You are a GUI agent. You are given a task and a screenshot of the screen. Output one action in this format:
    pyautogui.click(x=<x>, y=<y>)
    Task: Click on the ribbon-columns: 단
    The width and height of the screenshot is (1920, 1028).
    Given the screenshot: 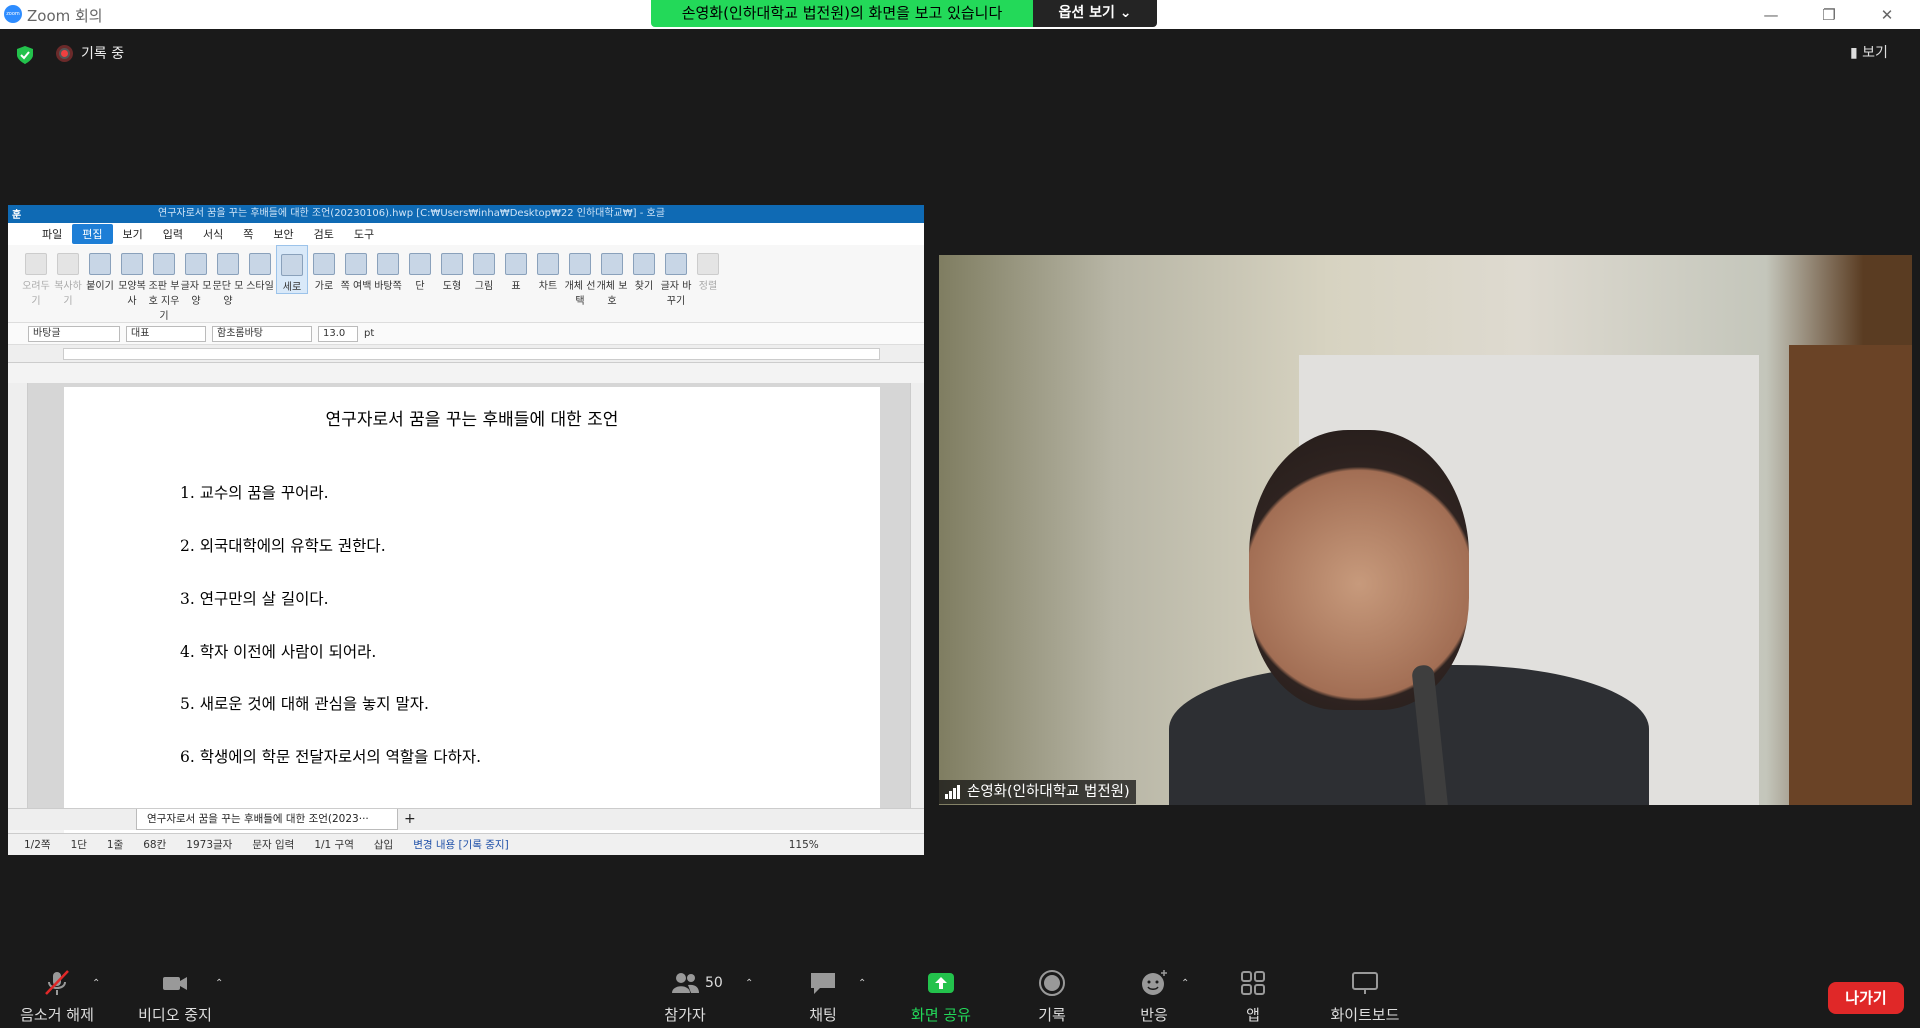 What is the action you would take?
    pyautogui.click(x=420, y=268)
    